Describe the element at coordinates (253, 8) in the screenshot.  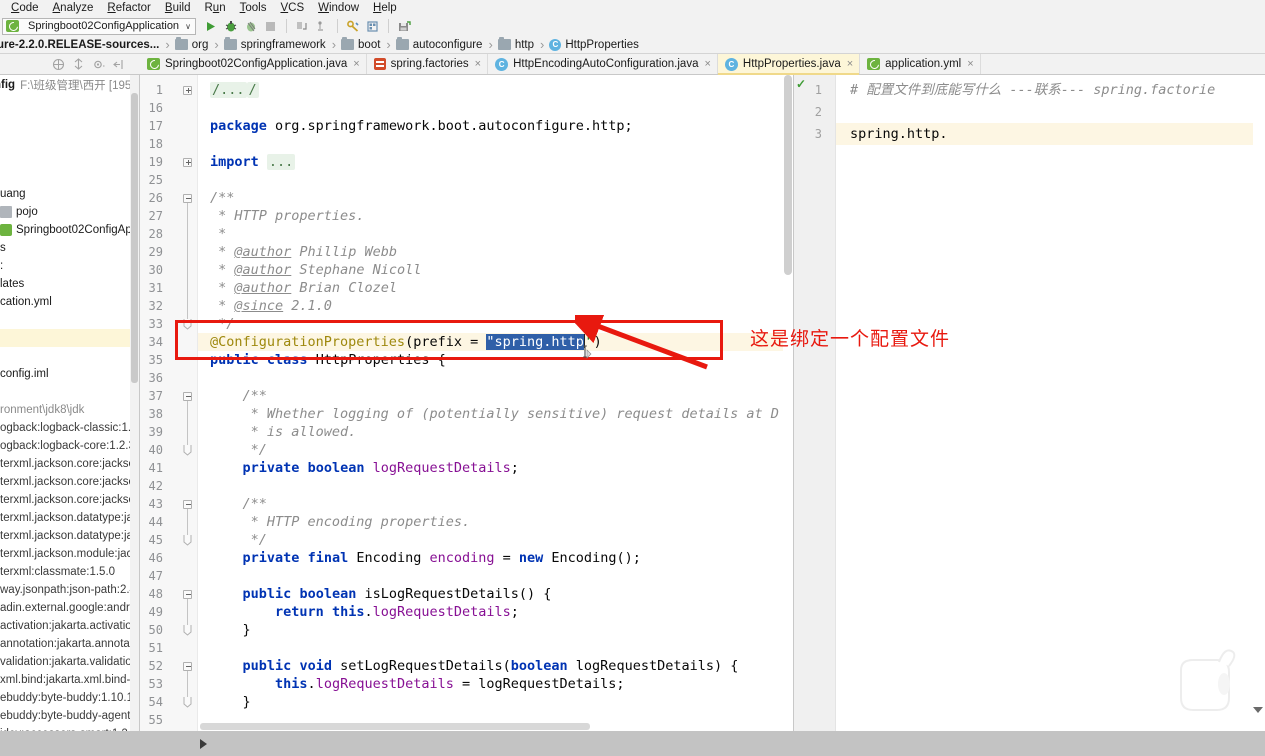
I see `menu-item-tools: Tools` at that location.